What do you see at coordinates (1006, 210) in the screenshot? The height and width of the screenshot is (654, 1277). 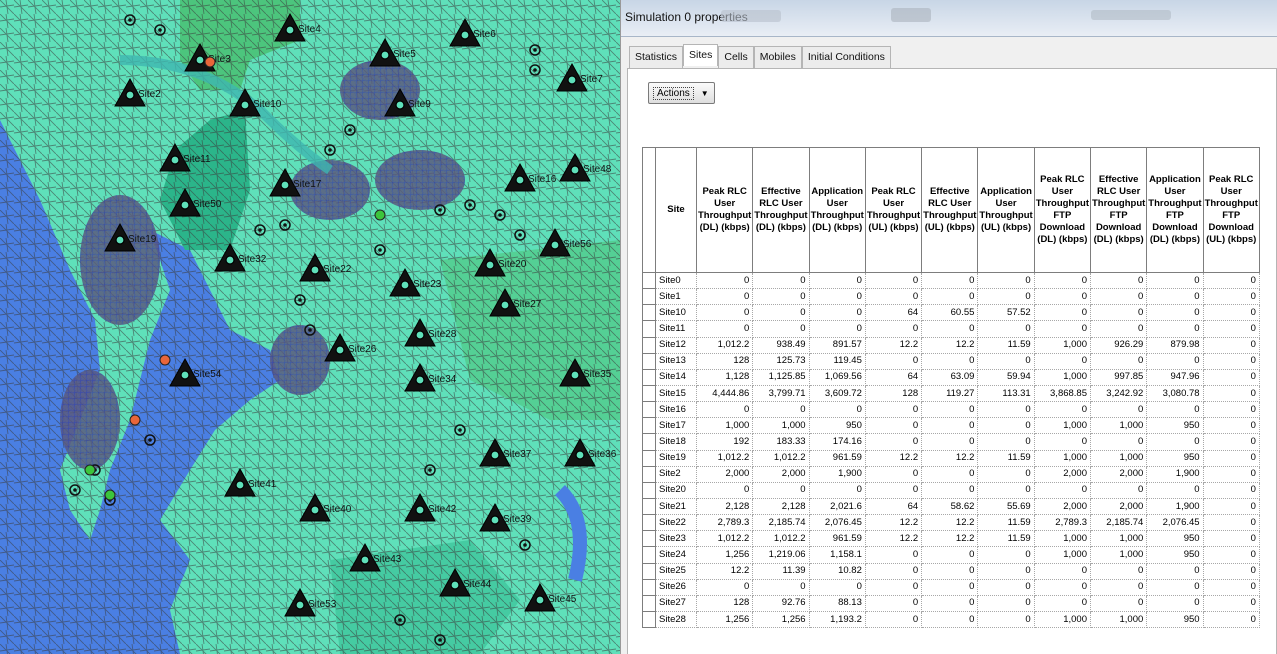 I see `column-header: Application User Throughput (UL) (kbps)` at bounding box center [1006, 210].